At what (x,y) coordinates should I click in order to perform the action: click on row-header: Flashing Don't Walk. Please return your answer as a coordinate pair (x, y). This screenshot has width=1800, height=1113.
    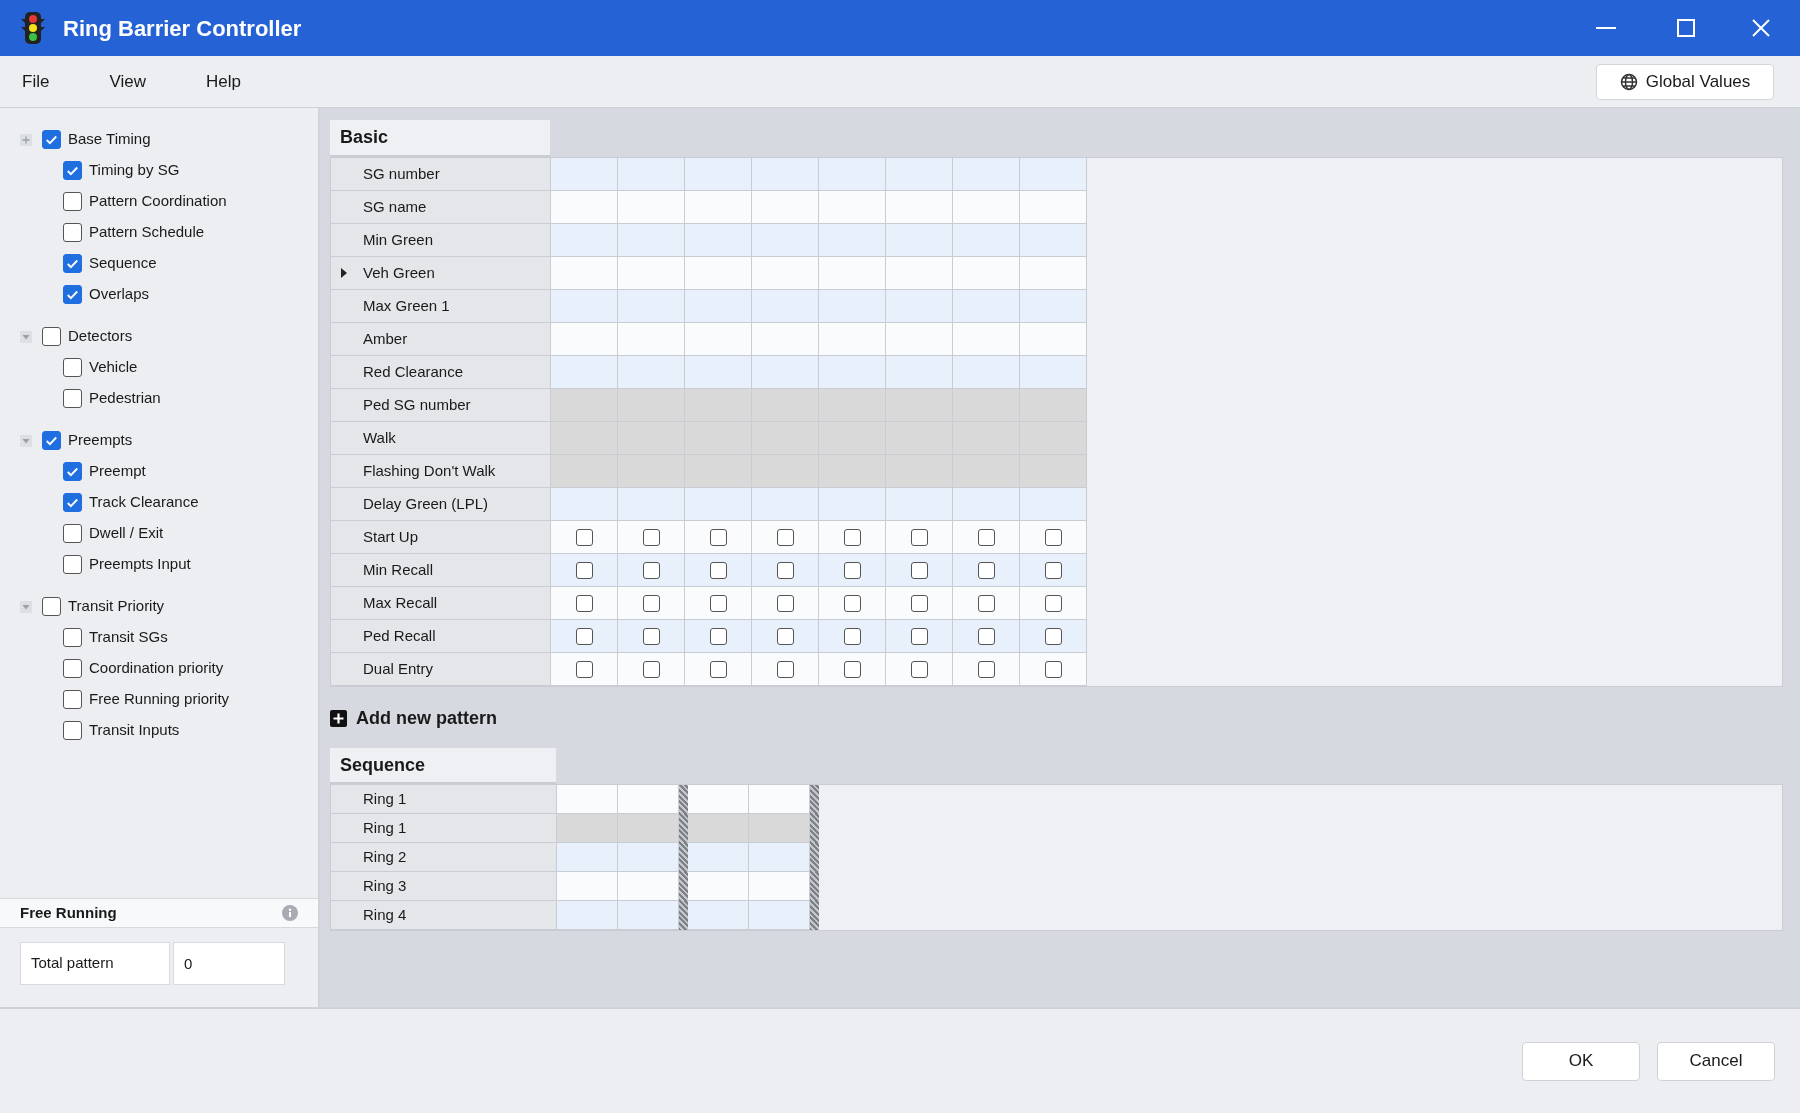
    Looking at the image, I should click on (441, 471).